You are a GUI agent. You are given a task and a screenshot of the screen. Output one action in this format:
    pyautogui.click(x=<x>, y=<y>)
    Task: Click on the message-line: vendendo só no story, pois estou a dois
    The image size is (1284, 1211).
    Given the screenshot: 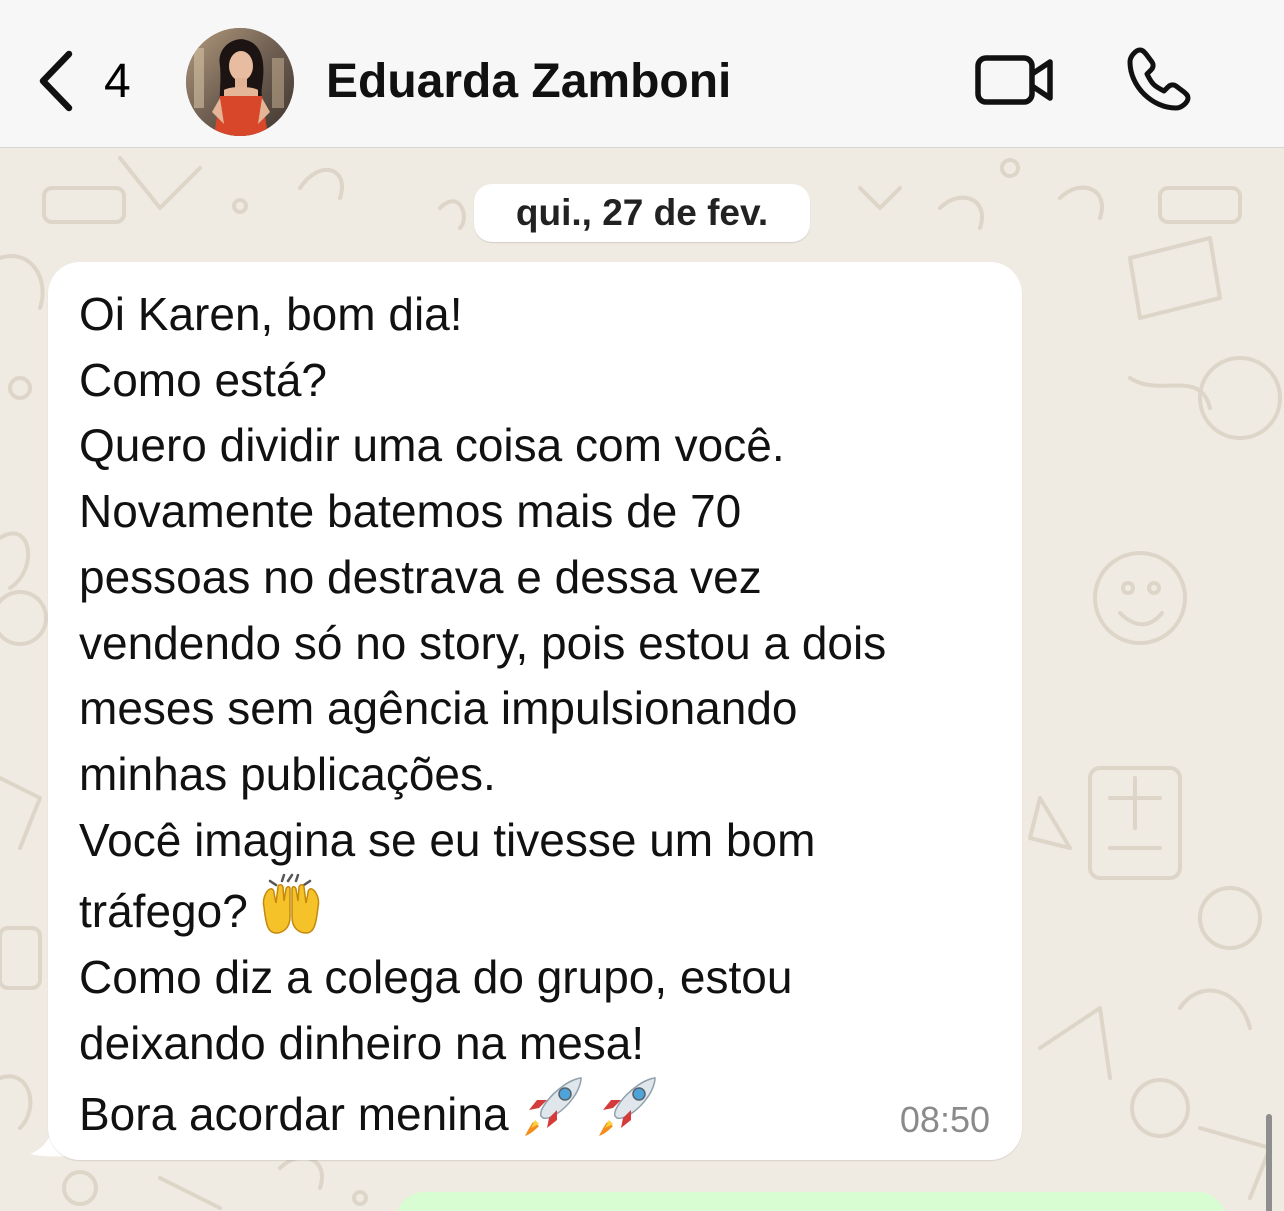 What is the action you would take?
    pyautogui.click(x=483, y=642)
    